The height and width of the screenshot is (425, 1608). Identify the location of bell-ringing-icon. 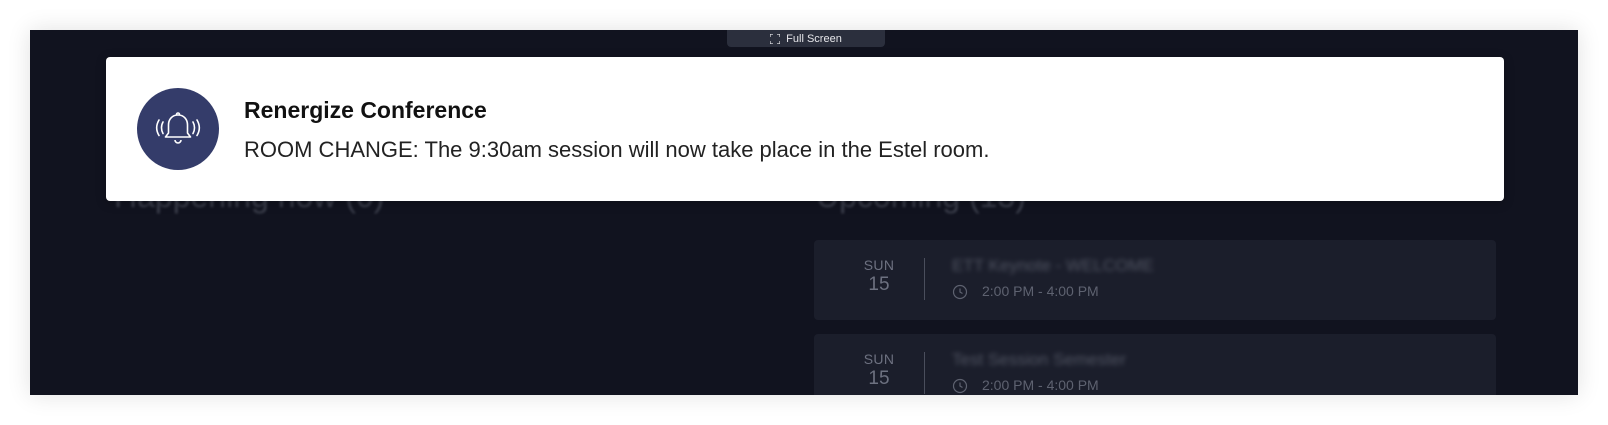
(178, 128).